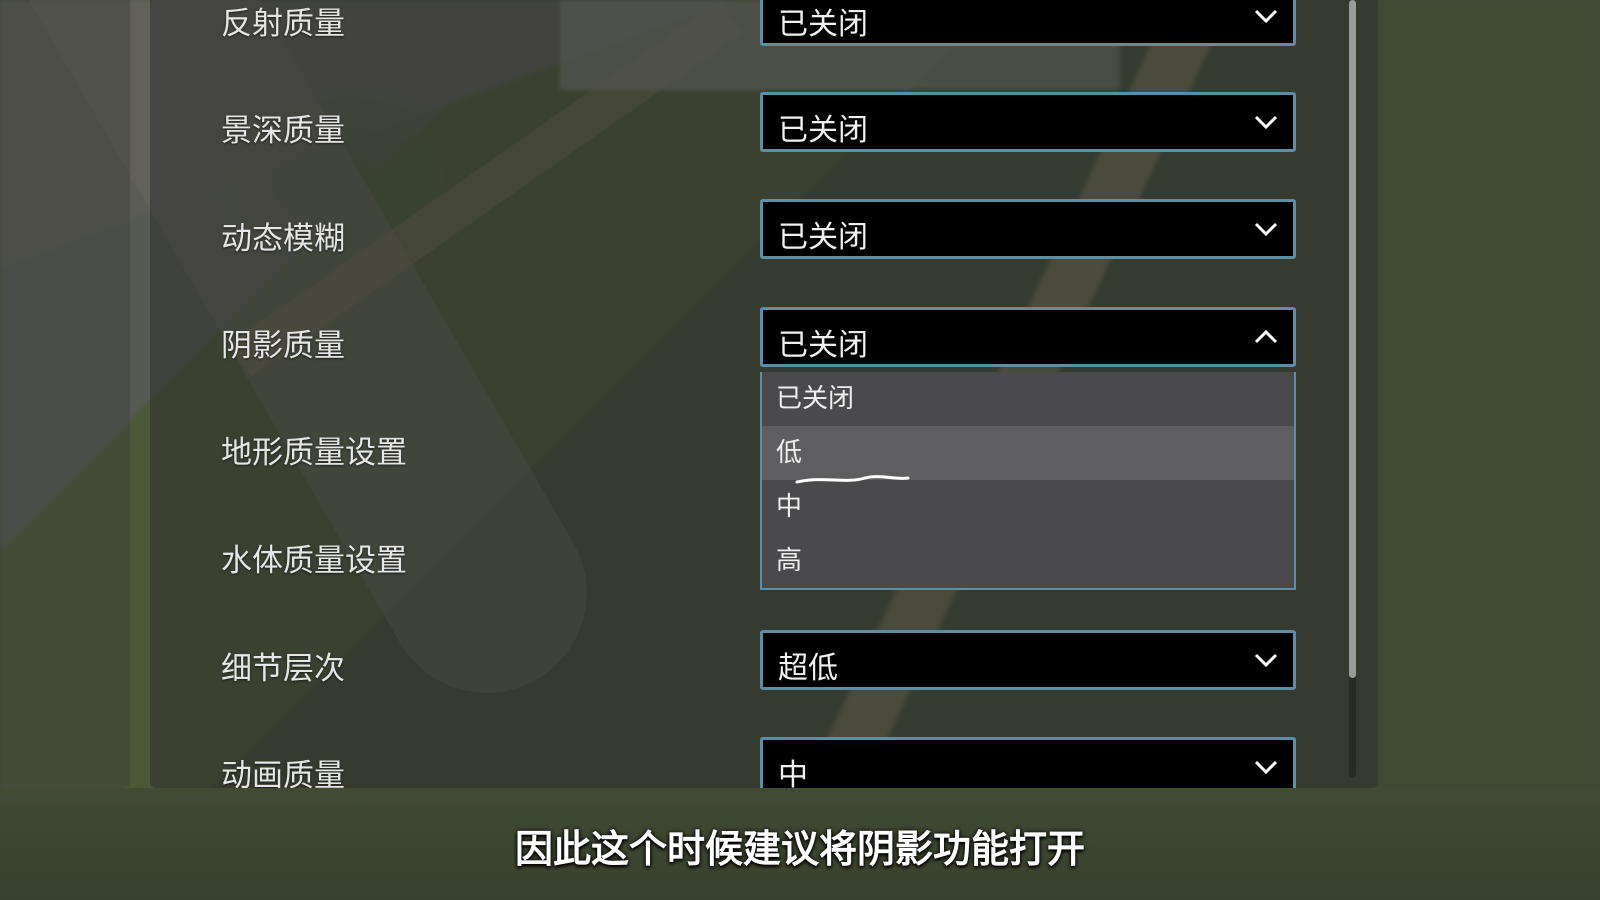  I want to click on reflection-quality-select: 已关闭, so click(1028, 23).